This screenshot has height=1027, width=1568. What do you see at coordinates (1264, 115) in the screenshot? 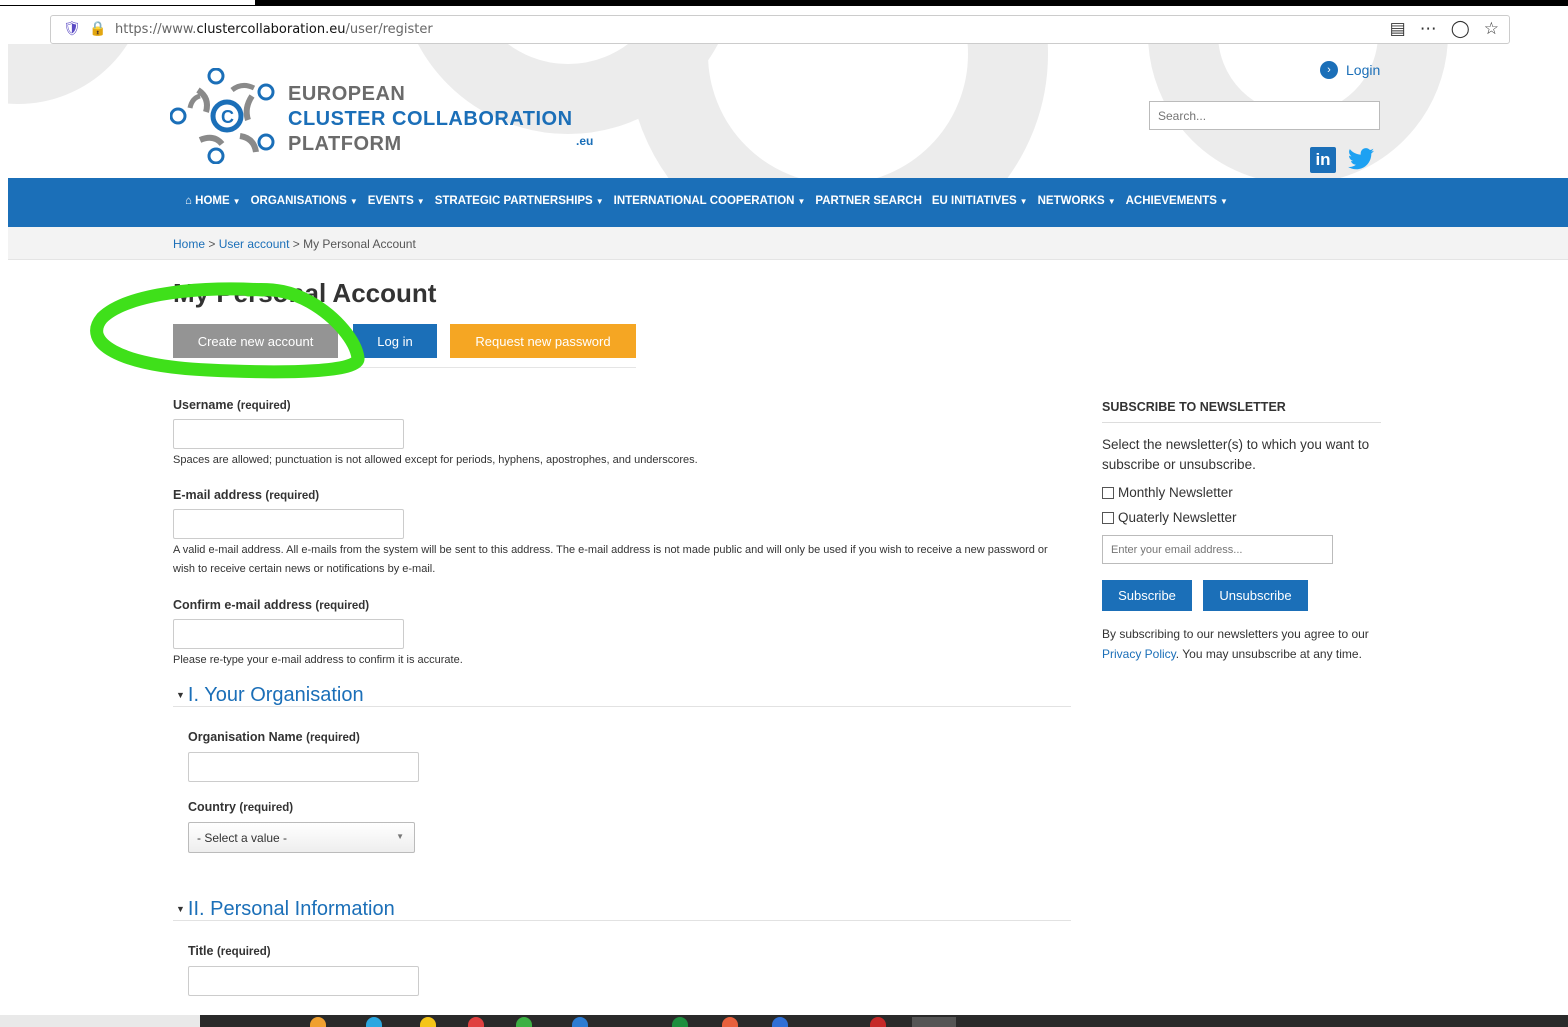
I see `search-input` at bounding box center [1264, 115].